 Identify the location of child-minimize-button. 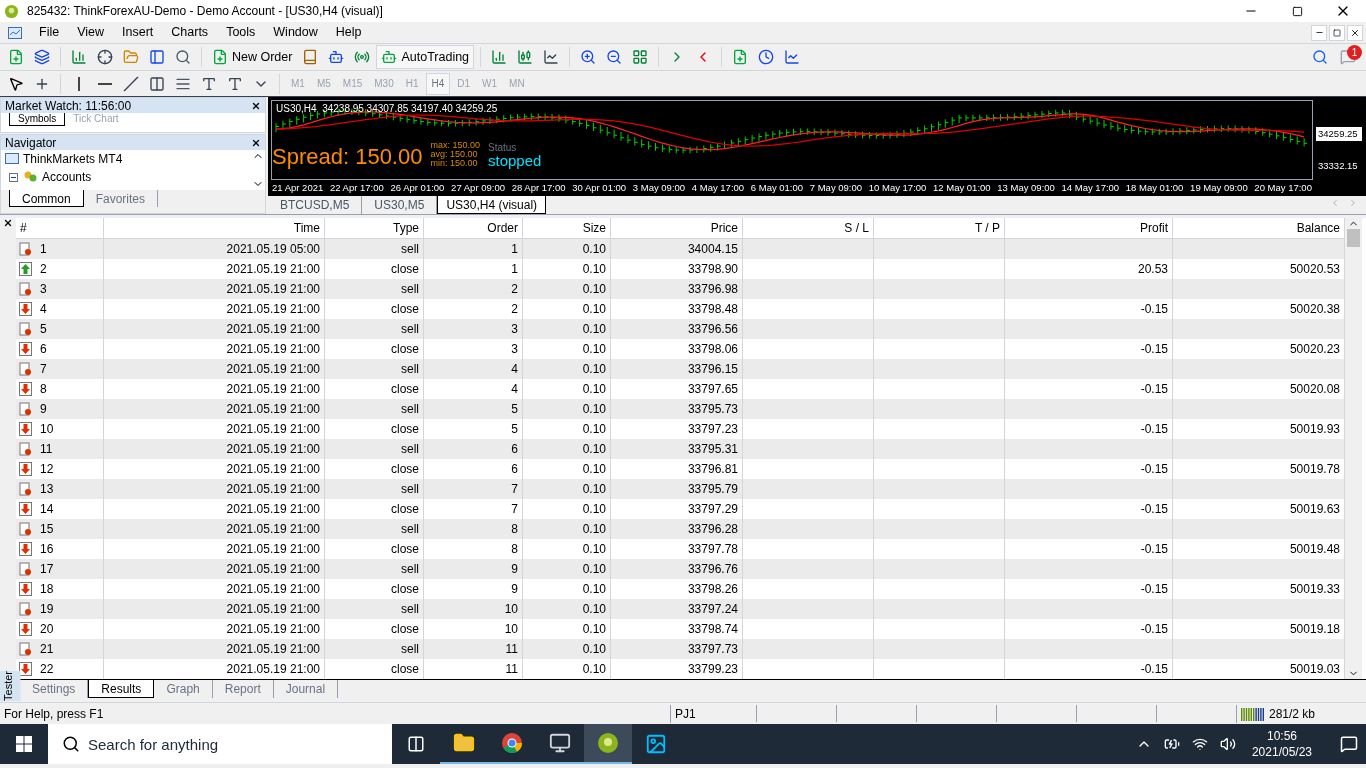
(1319, 32).